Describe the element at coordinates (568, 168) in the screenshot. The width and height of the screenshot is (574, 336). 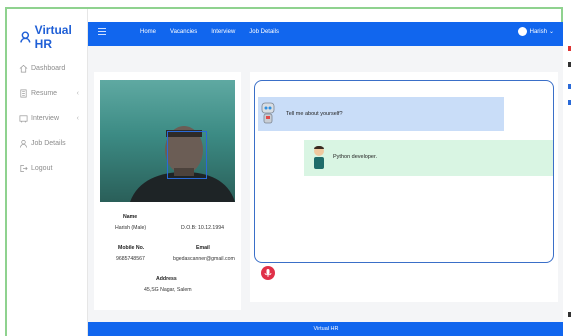
I see `right-edge-strip` at that location.